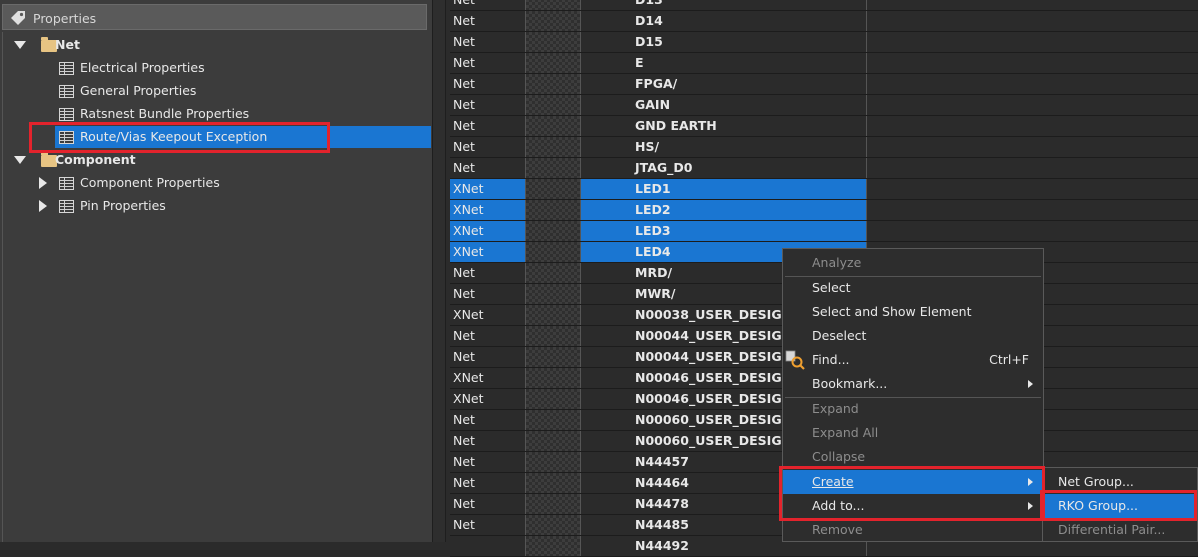 This screenshot has width=1198, height=557. What do you see at coordinates (65, 18) in the screenshot?
I see `panel-title: Properties` at bounding box center [65, 18].